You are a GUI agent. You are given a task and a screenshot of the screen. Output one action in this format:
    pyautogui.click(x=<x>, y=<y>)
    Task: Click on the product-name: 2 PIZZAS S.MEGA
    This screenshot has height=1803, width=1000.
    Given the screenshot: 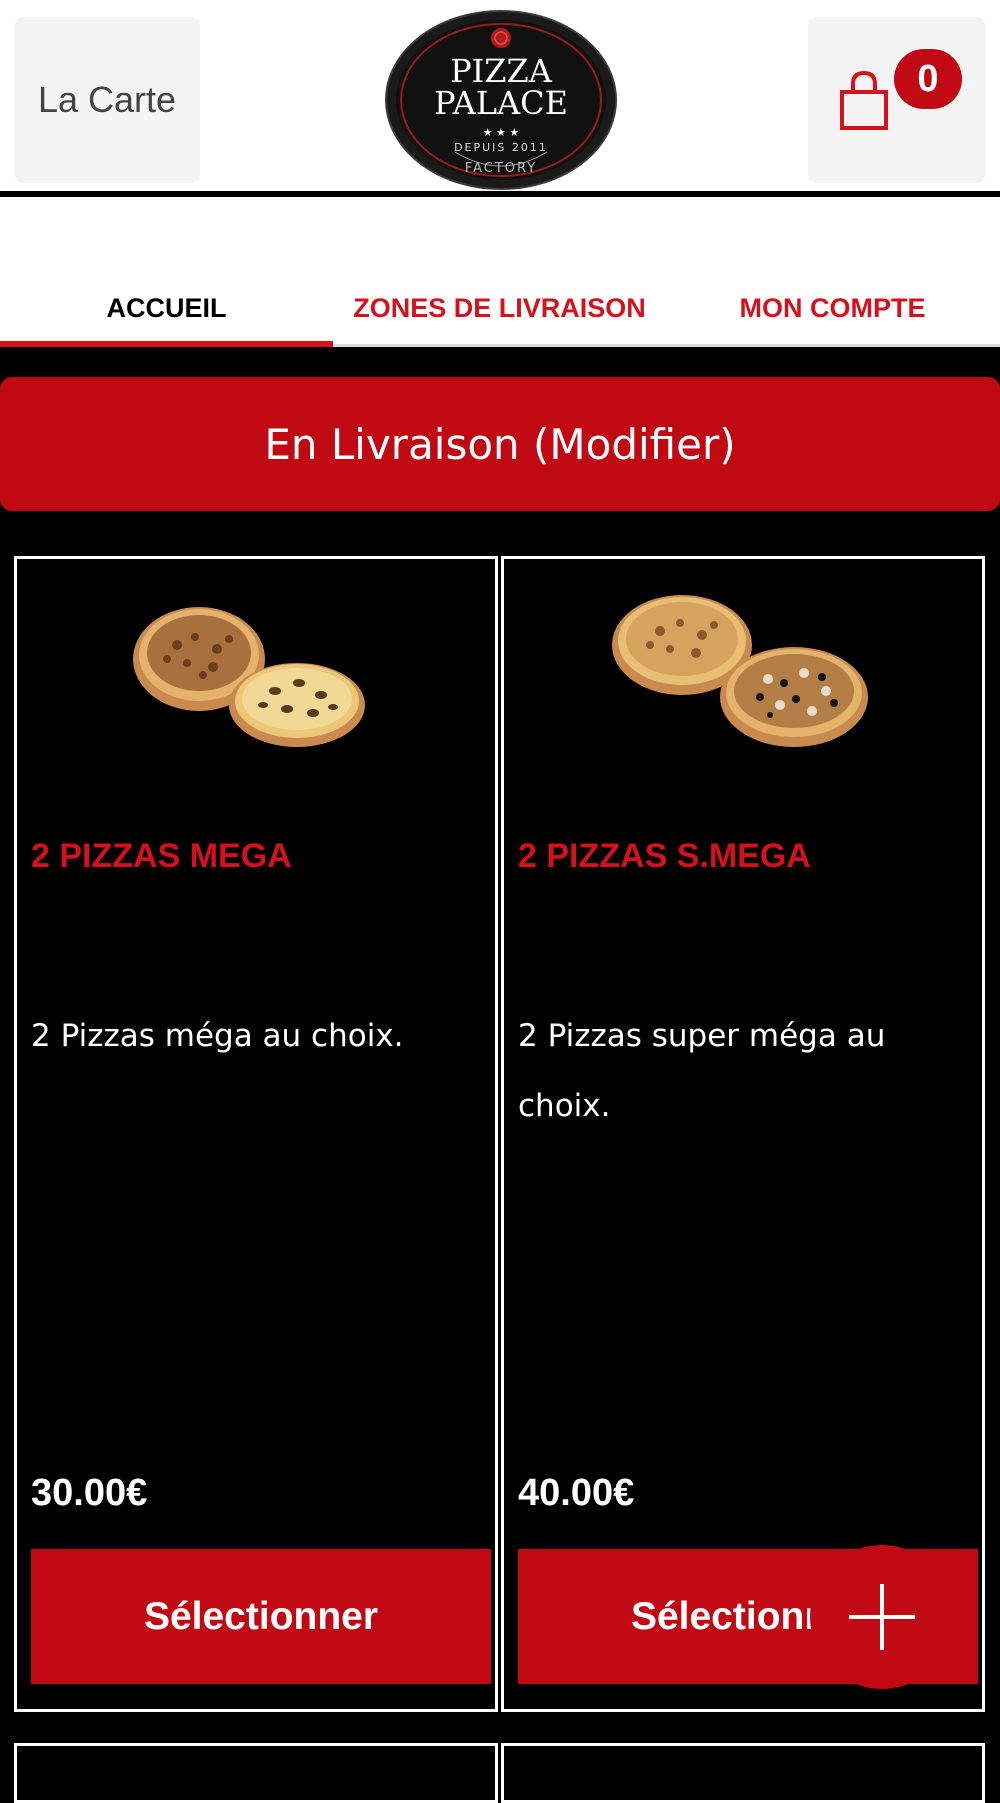 What is the action you would take?
    pyautogui.click(x=664, y=856)
    